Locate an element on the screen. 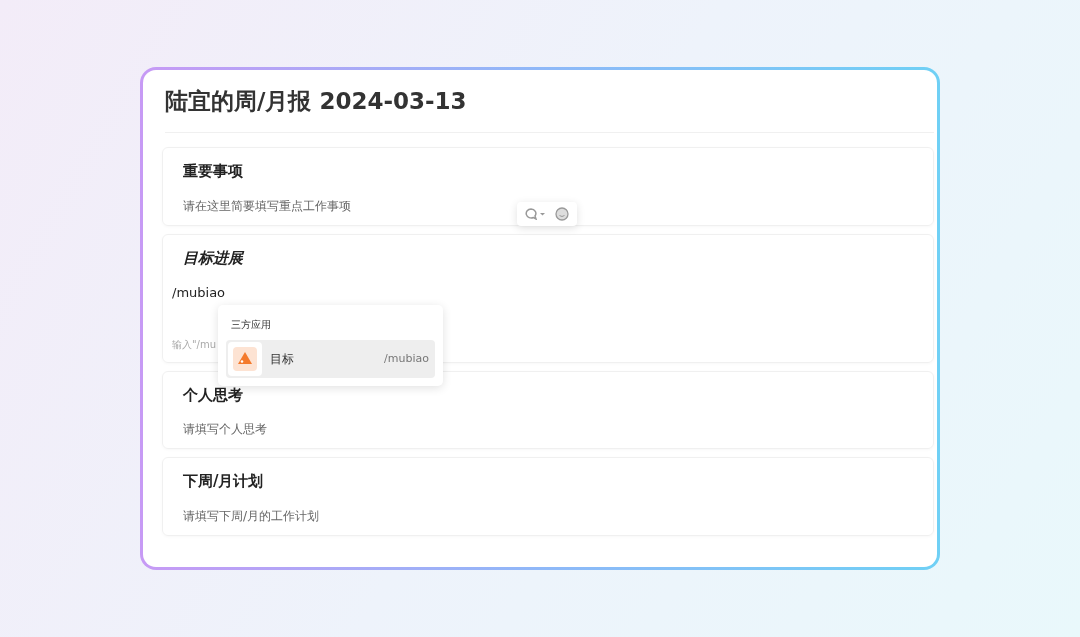 The height and width of the screenshot is (637, 1080). section-heading: 下周/月计划 is located at coordinates (224, 481).